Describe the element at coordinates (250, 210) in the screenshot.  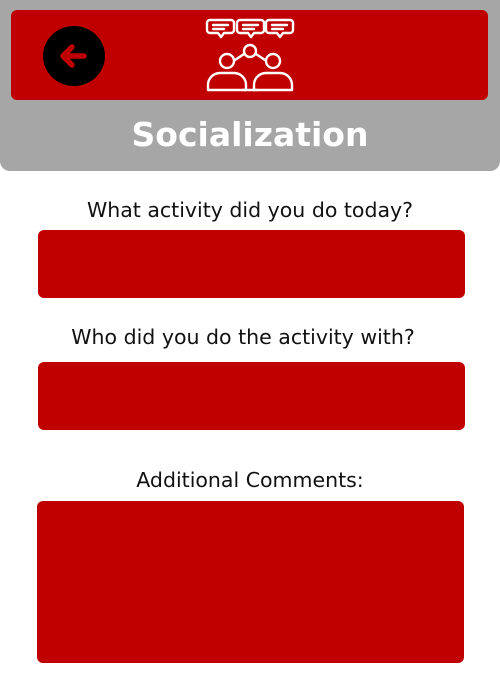
I see `activity-label: What activity did you do today?` at that location.